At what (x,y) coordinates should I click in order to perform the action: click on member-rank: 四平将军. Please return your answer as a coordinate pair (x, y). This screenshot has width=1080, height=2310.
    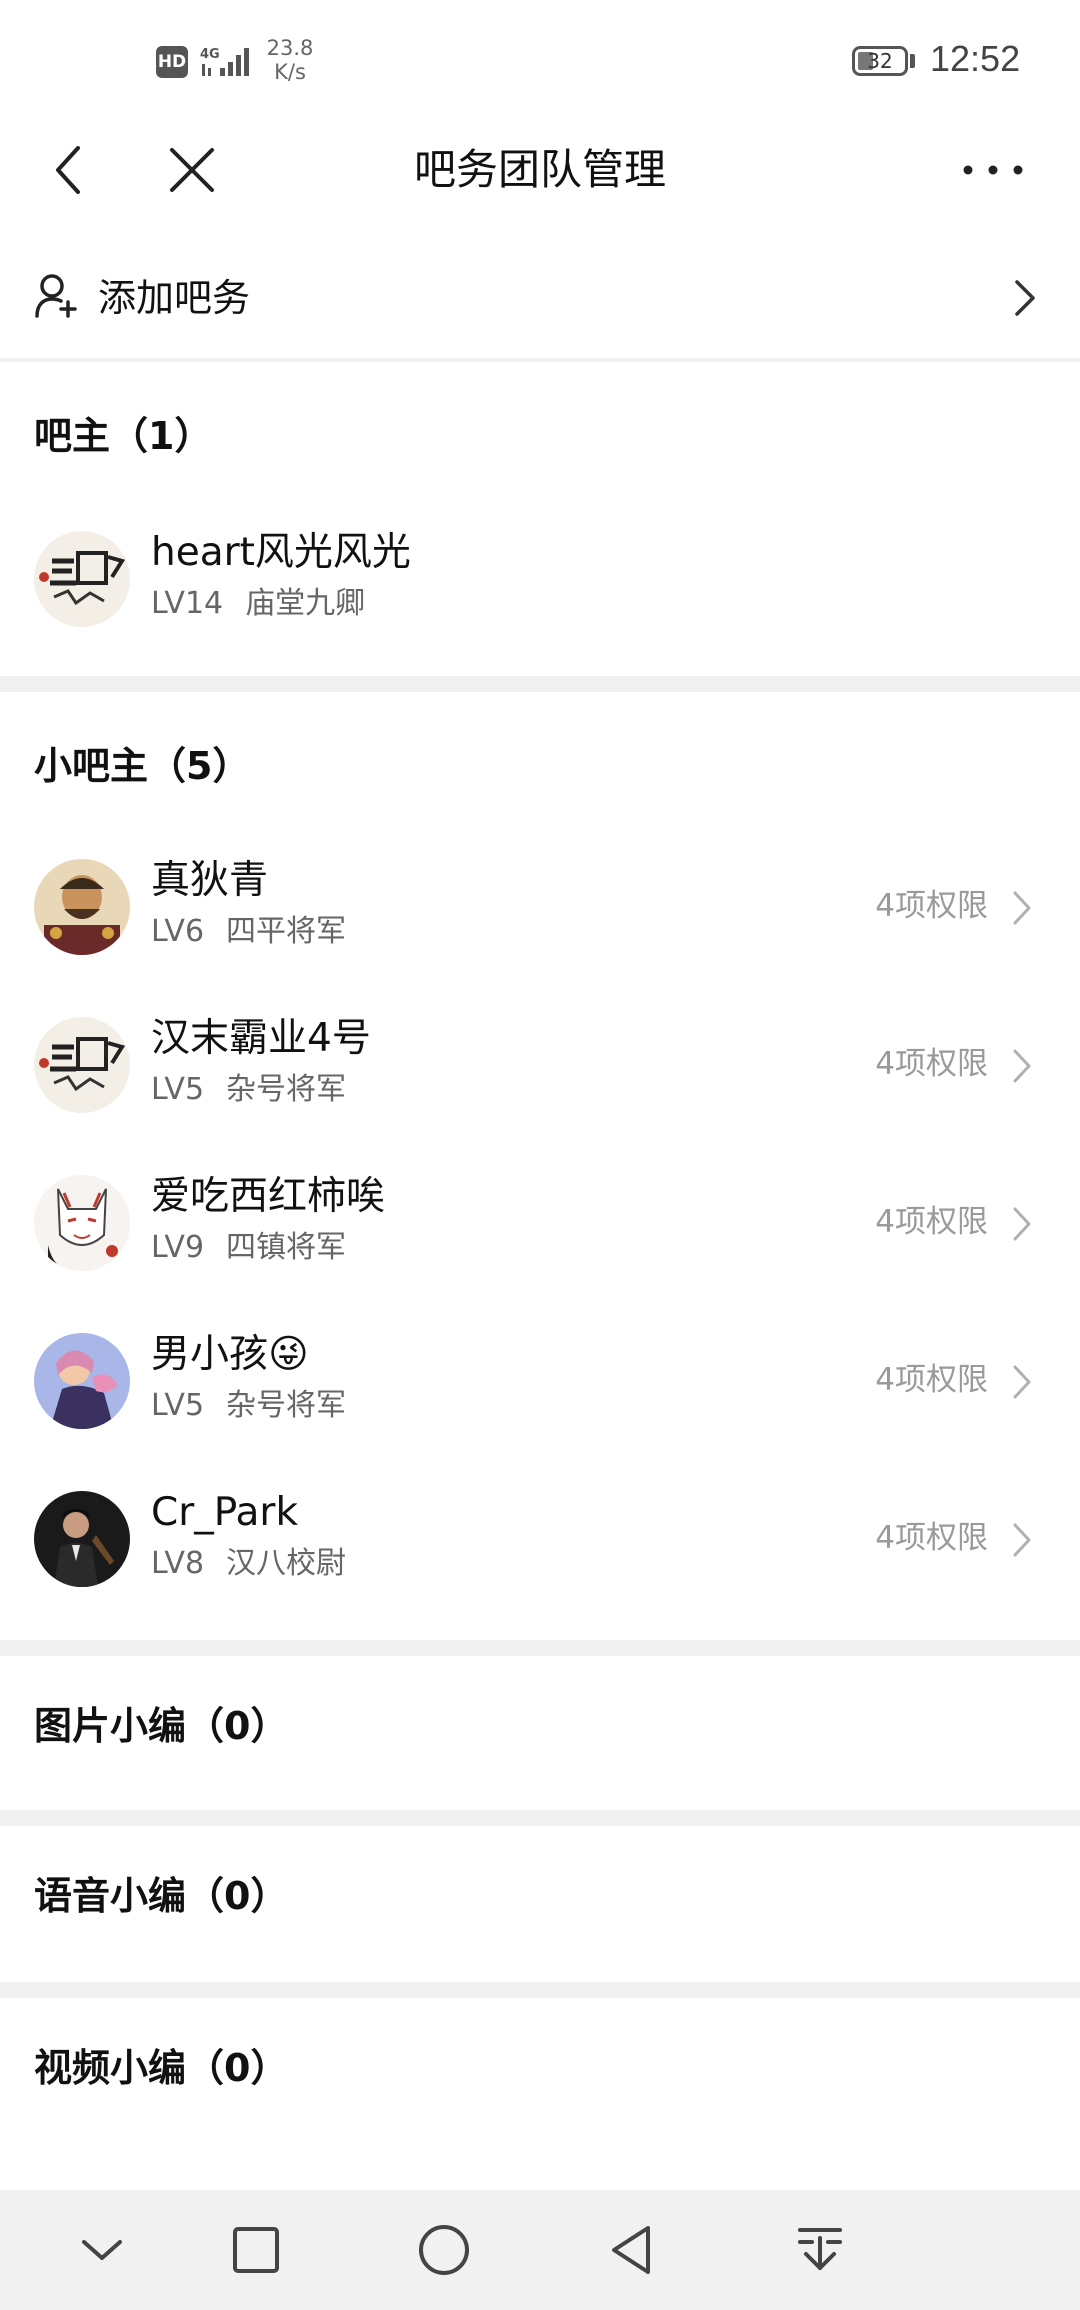
    Looking at the image, I should click on (286, 931).